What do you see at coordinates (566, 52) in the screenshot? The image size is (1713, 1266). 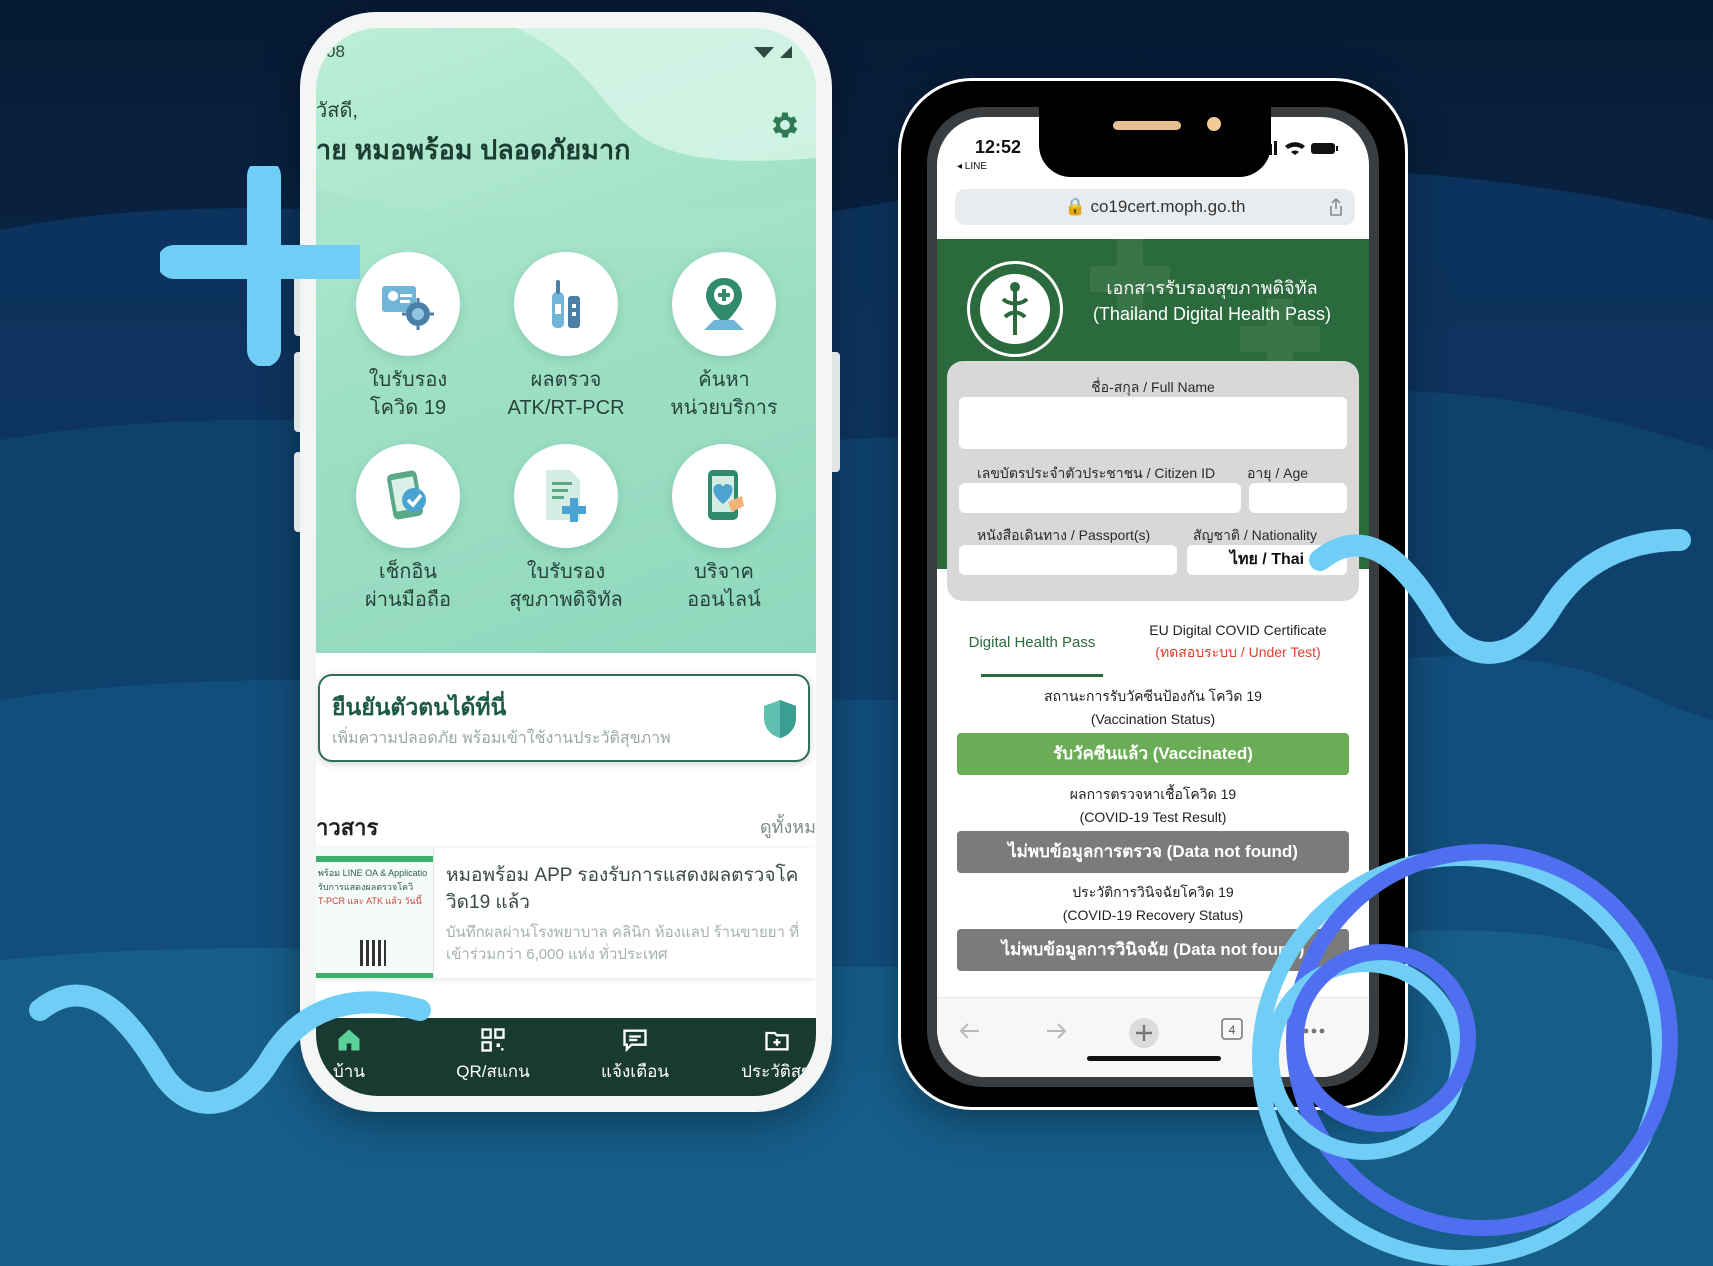 I see `status-bar: 08` at bounding box center [566, 52].